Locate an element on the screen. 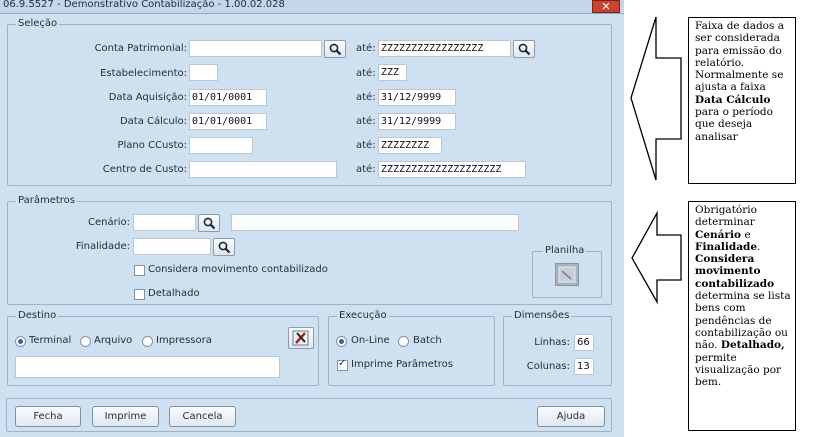 Image resolution: width=818 pixels, height=437 pixels. annotation-arrows is located at coordinates (656, 160).